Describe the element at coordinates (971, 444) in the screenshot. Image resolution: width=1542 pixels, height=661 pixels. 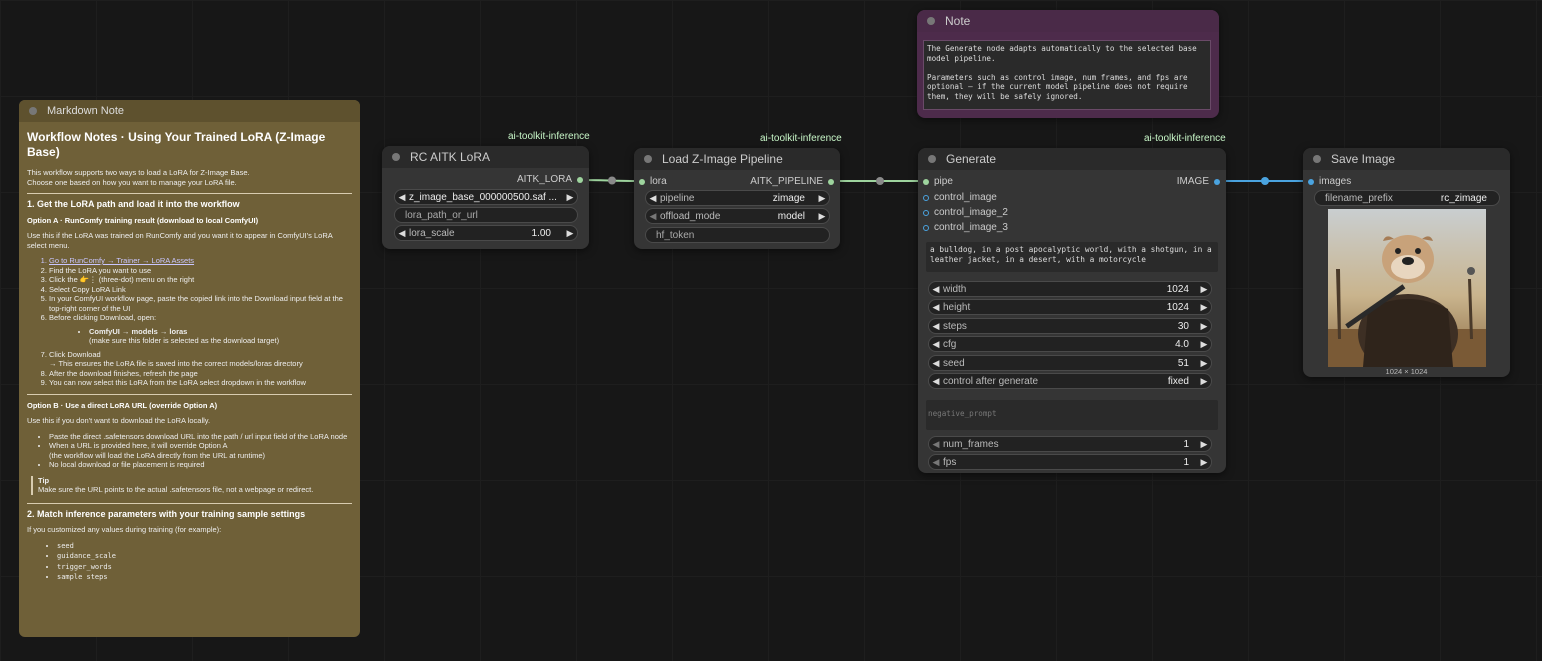
I see `widget-label: num_frames` at that location.